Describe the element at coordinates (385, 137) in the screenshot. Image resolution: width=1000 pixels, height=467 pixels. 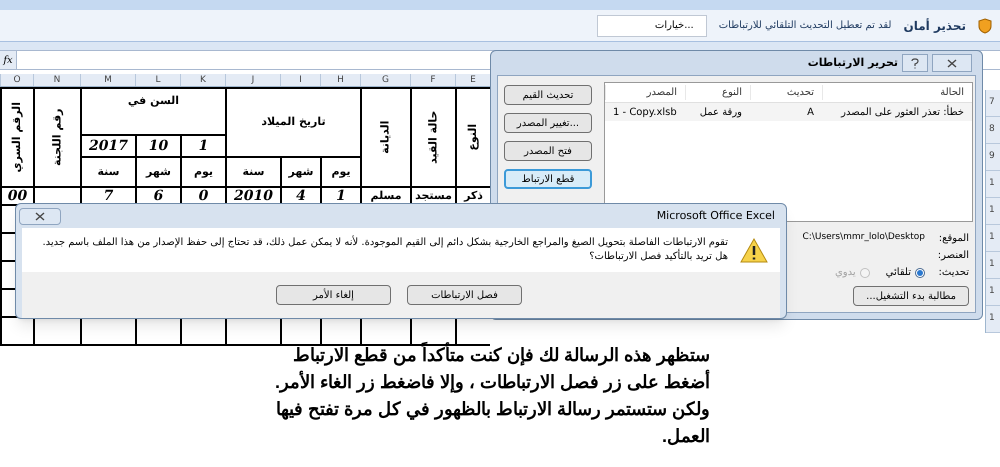
I see `column-heading: الديانة` at that location.